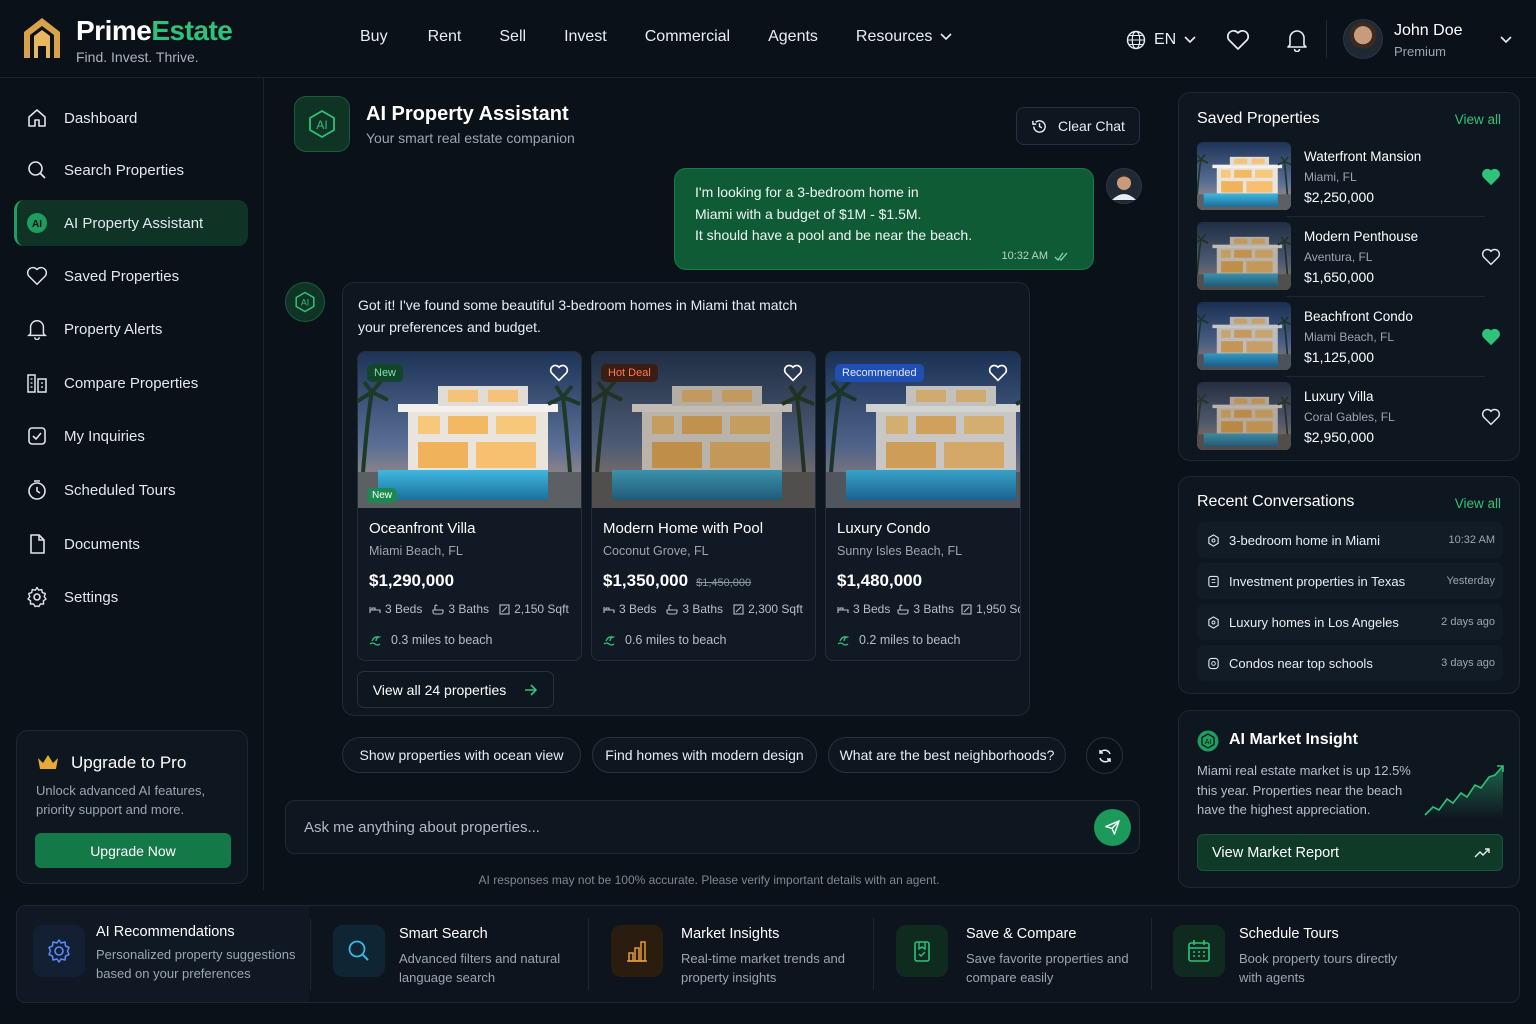  I want to click on saved-property-row: Luxury Villa Coral Gables, FL $2,950,000, so click(1350, 417).